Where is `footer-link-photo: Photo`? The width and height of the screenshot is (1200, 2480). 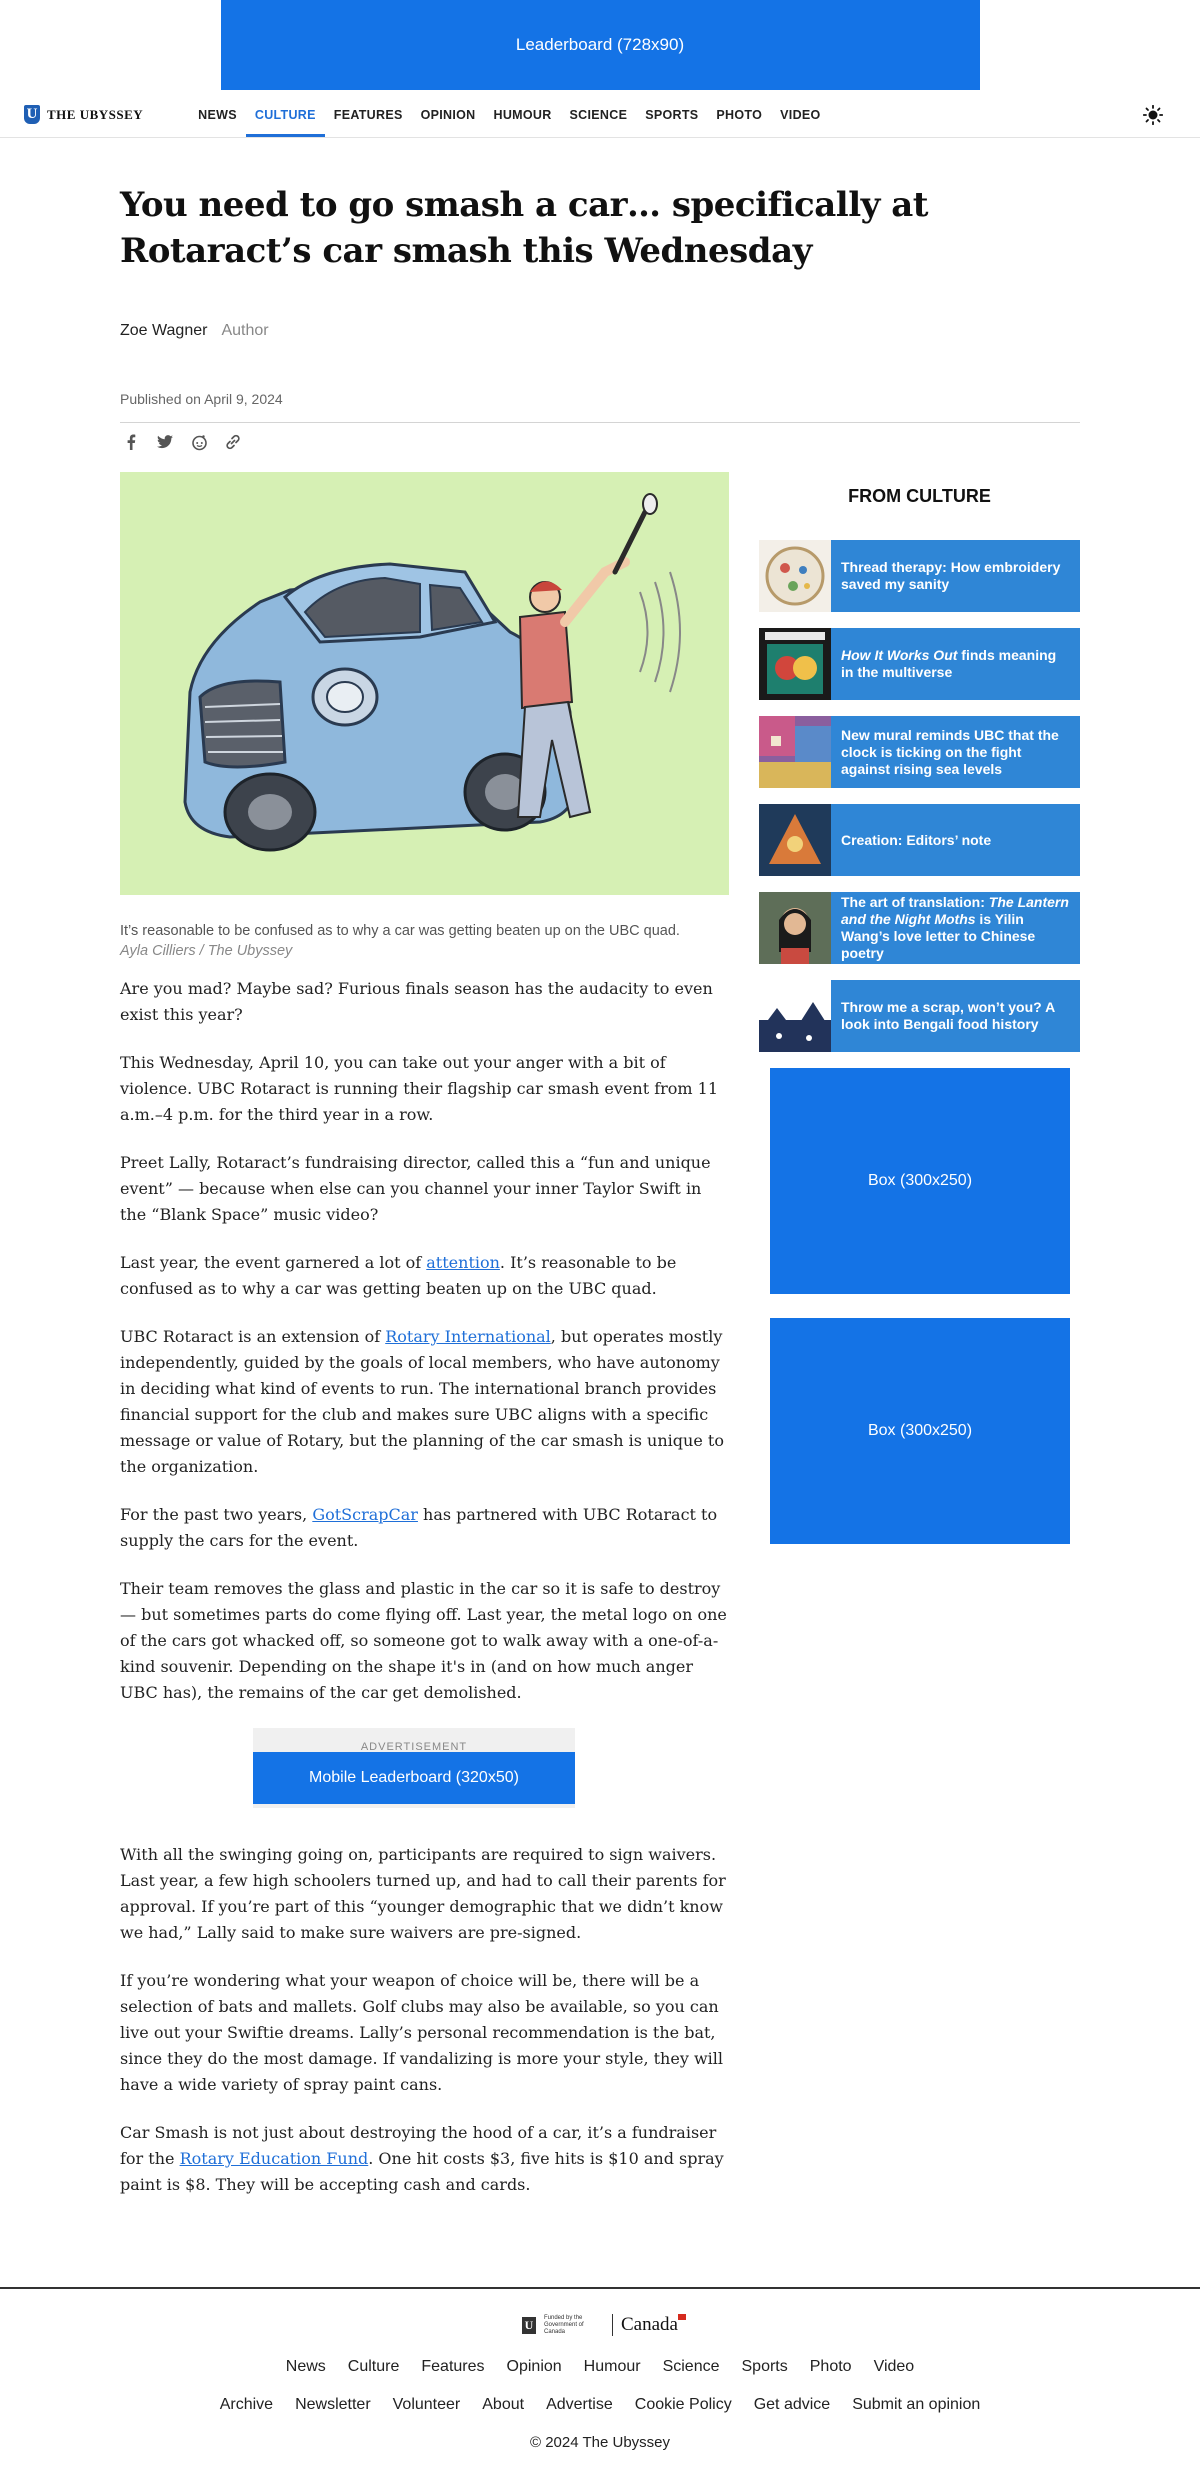
footer-link-photo: Photo is located at coordinates (831, 2367).